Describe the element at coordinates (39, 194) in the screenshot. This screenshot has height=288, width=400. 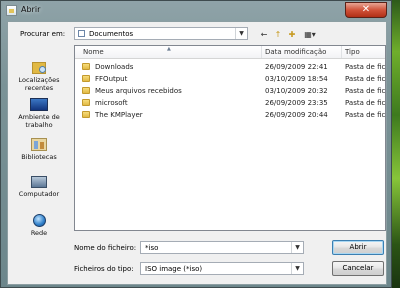
I see `place-computer-label: Computador` at that location.